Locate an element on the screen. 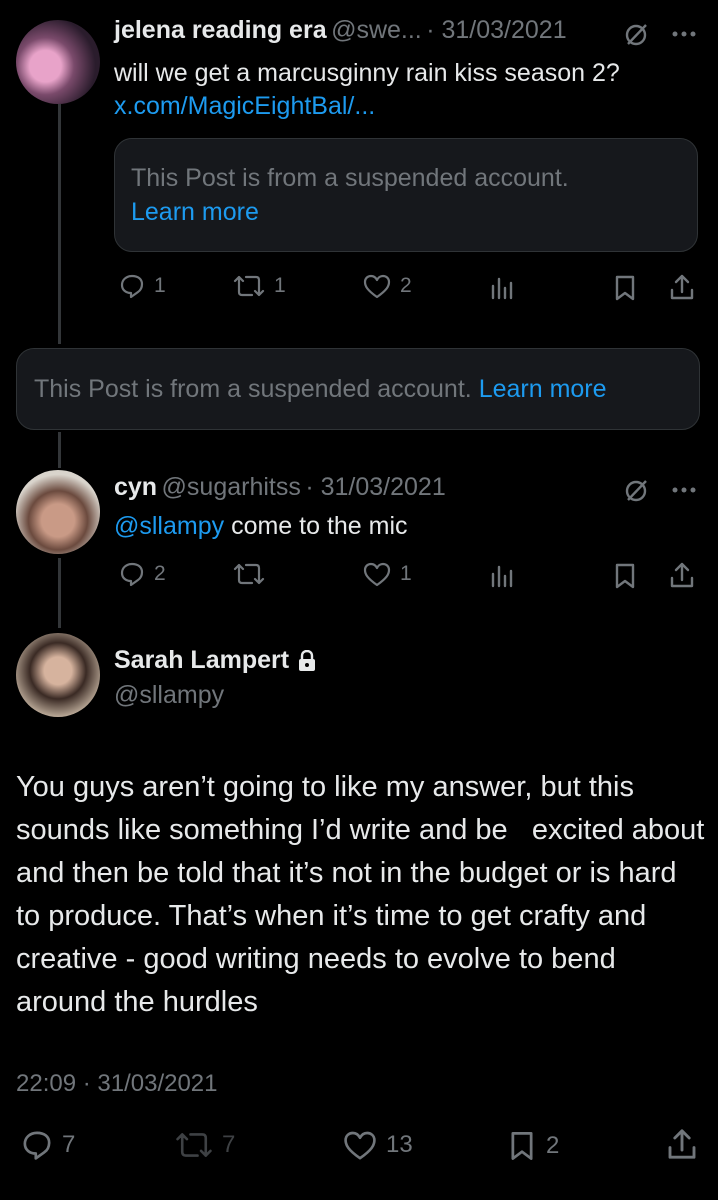  post-timestamp: 22:09 · 31/03/2021 is located at coordinates (117, 1084).